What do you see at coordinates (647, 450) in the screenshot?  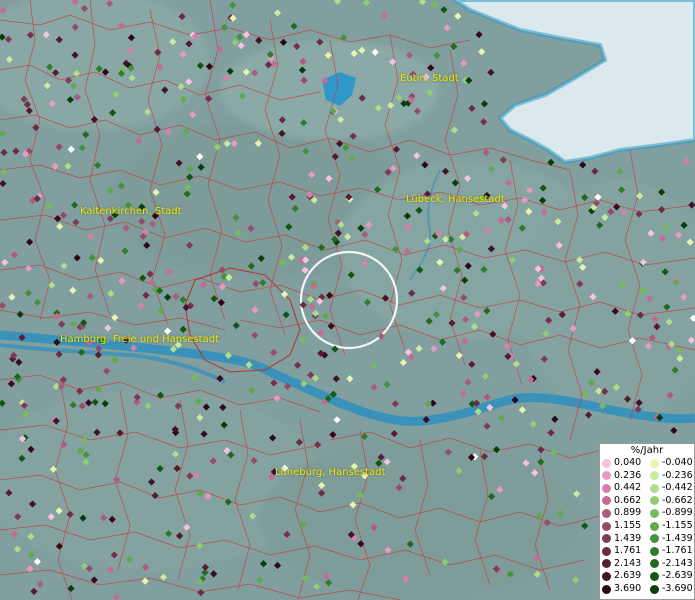 I see `legend-title: %/Jahr` at bounding box center [647, 450].